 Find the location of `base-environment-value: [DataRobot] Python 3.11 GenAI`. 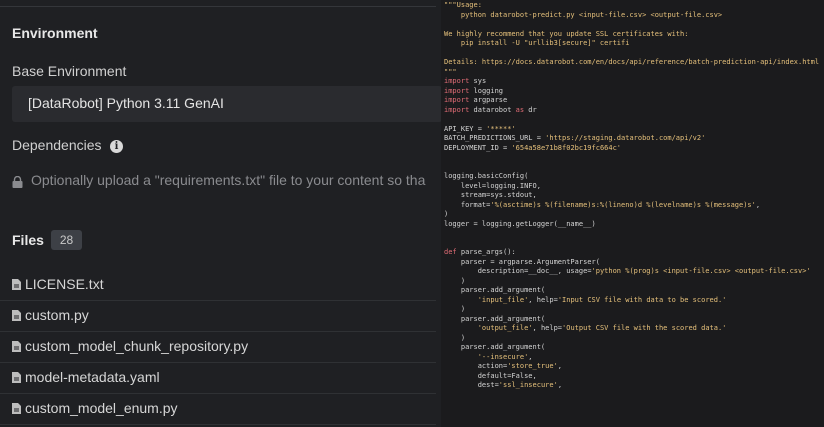

base-environment-value: [DataRobot] Python 3.11 GenAI is located at coordinates (126, 103).